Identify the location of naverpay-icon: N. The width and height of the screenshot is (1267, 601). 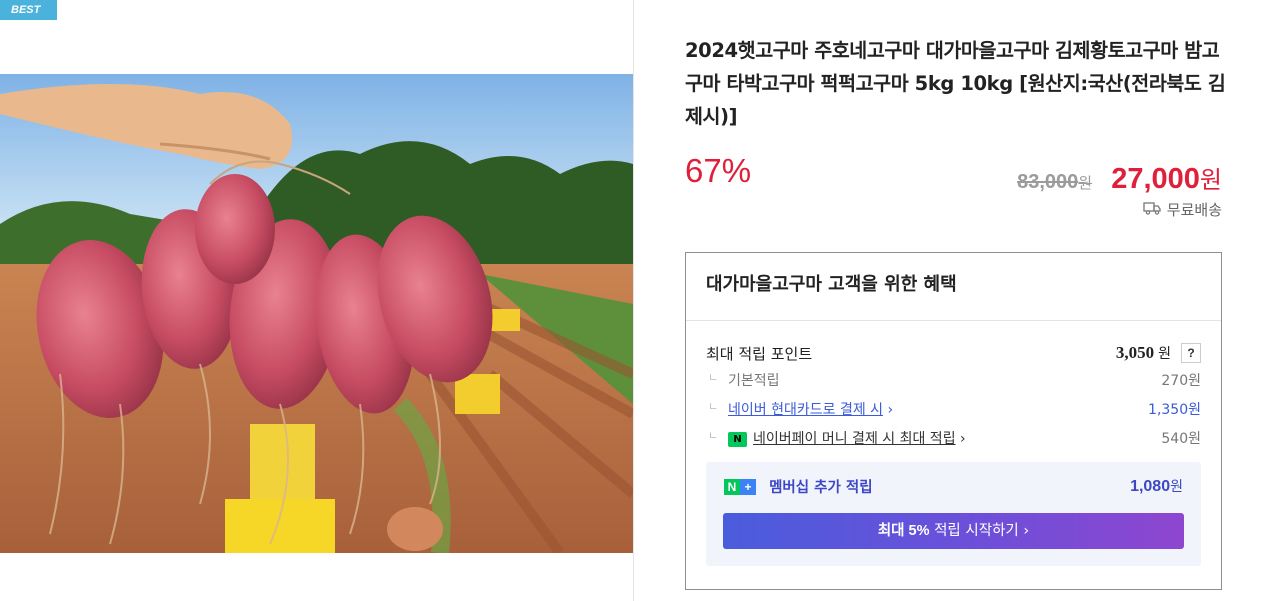
(737, 439).